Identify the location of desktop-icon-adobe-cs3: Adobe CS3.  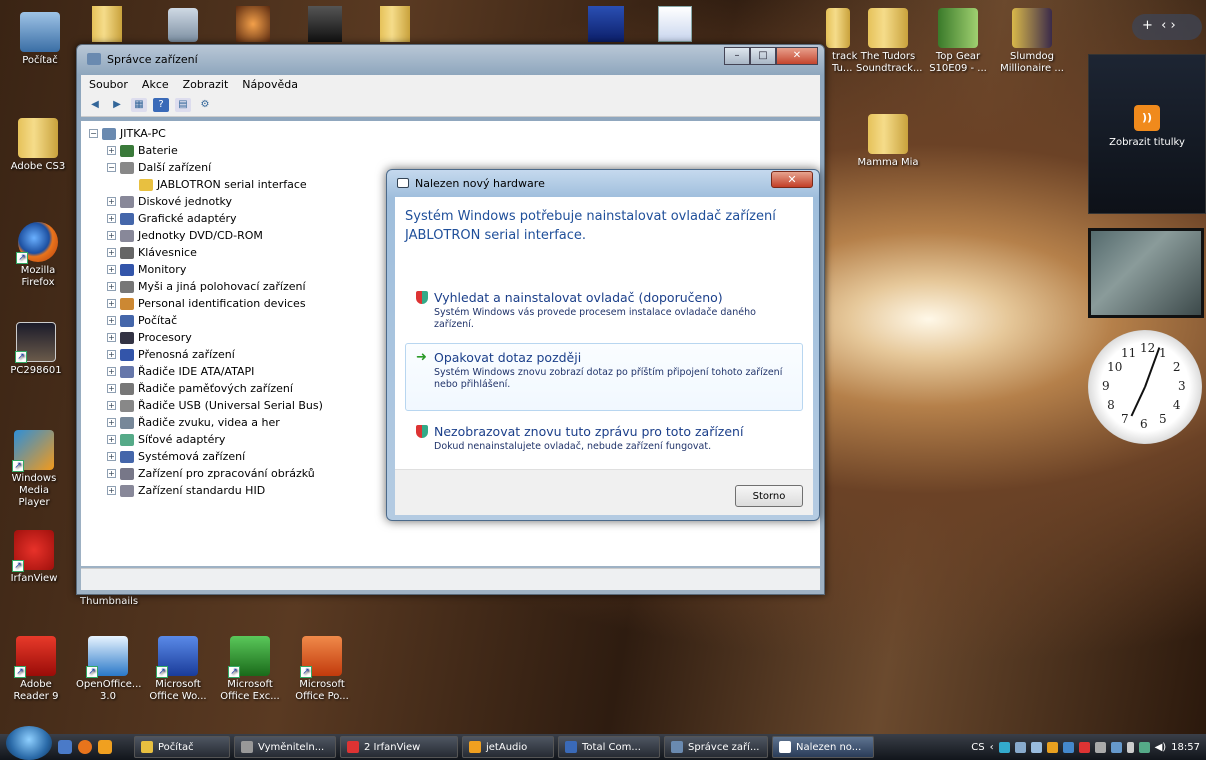
(38, 145).